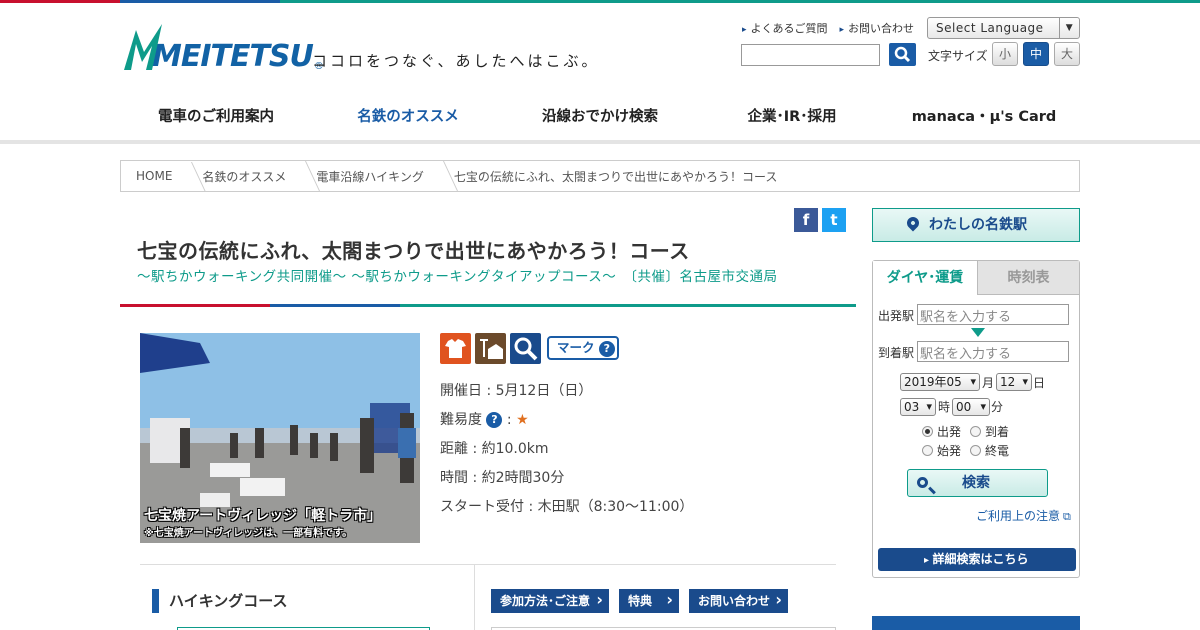 Image resolution: width=1200 pixels, height=630 pixels. Describe the element at coordinates (455, 348) in the screenshot. I see `shirt-mark-icon` at that location.